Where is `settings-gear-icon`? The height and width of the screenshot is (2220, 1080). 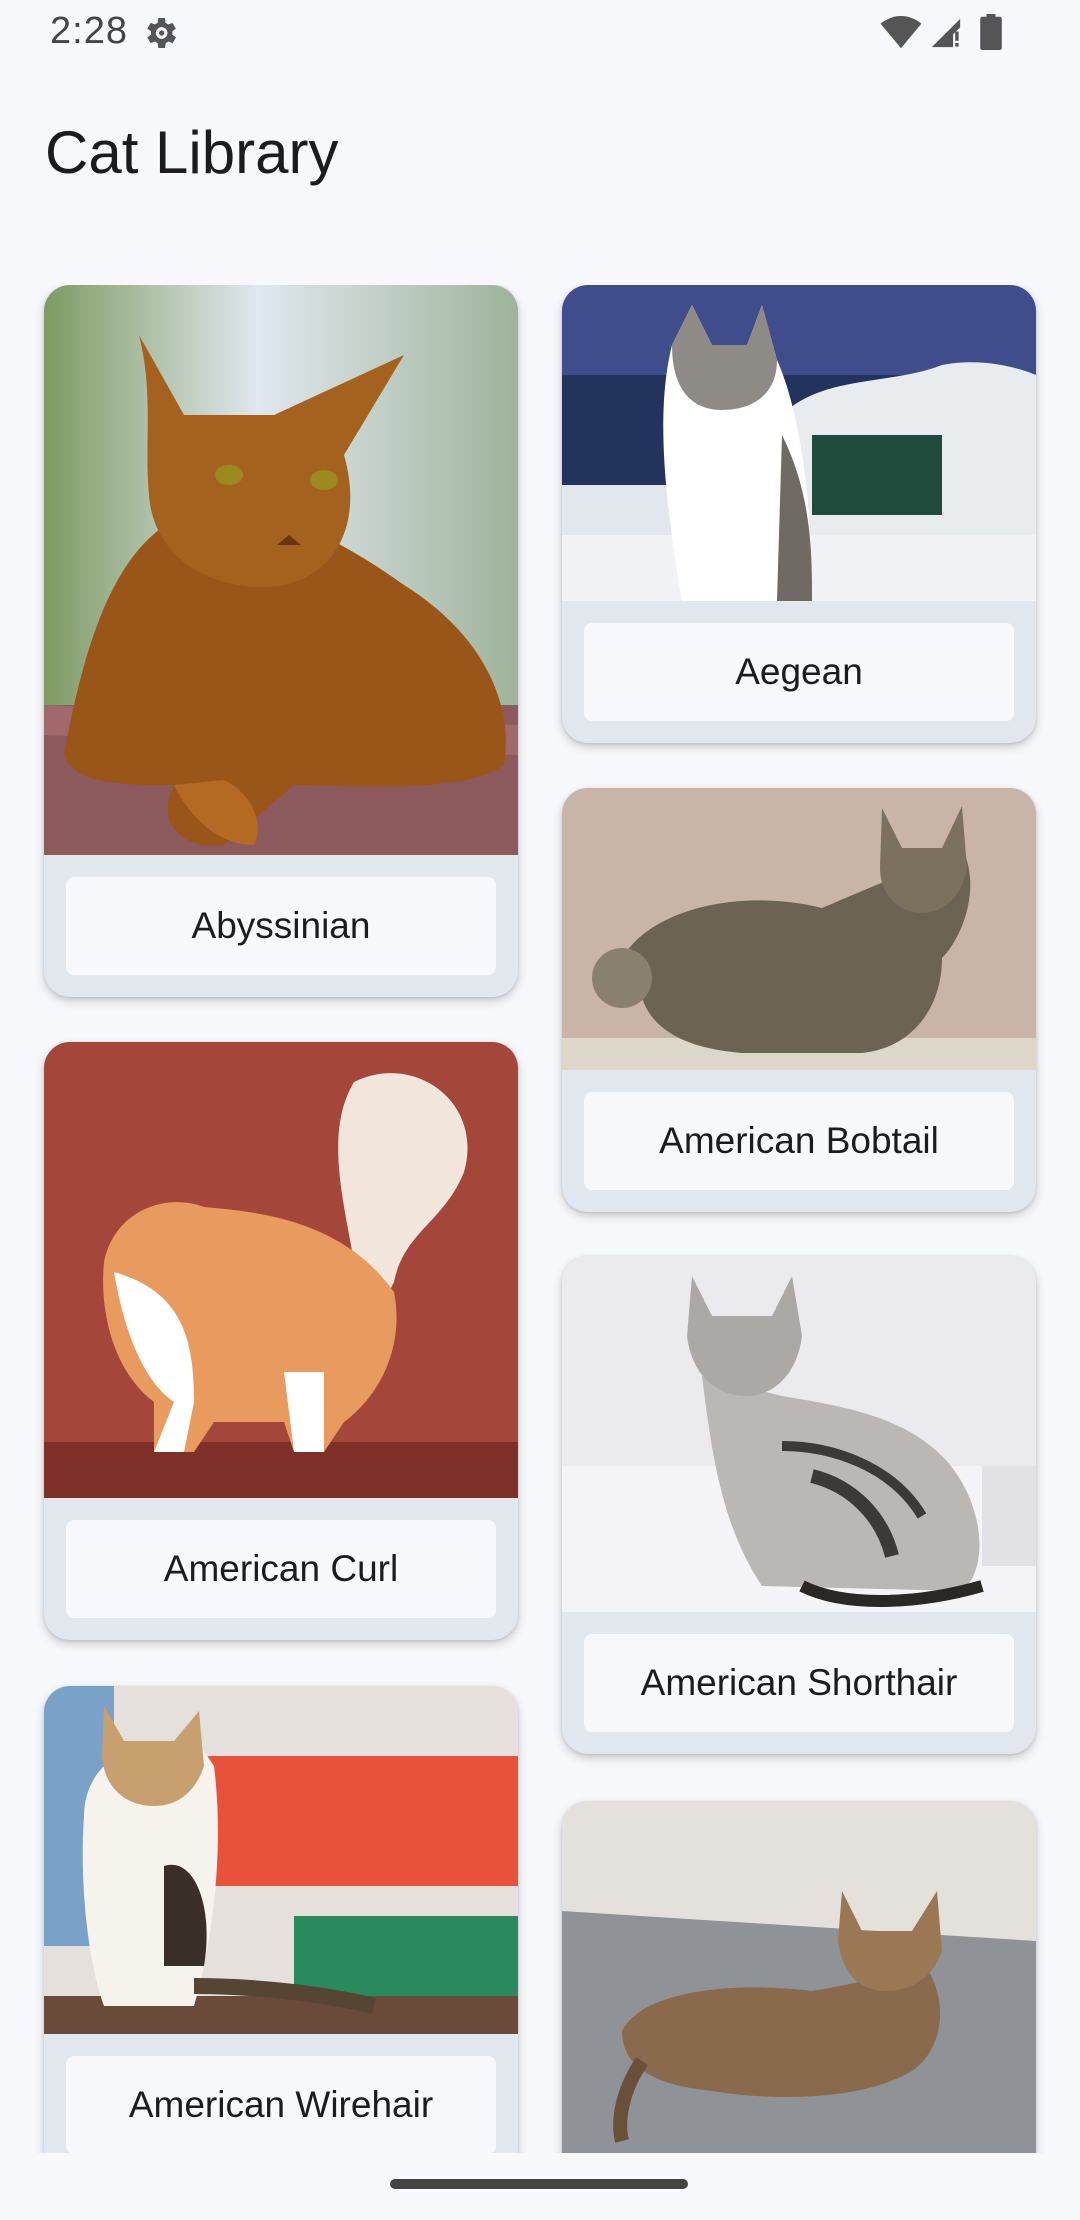 settings-gear-icon is located at coordinates (161, 33).